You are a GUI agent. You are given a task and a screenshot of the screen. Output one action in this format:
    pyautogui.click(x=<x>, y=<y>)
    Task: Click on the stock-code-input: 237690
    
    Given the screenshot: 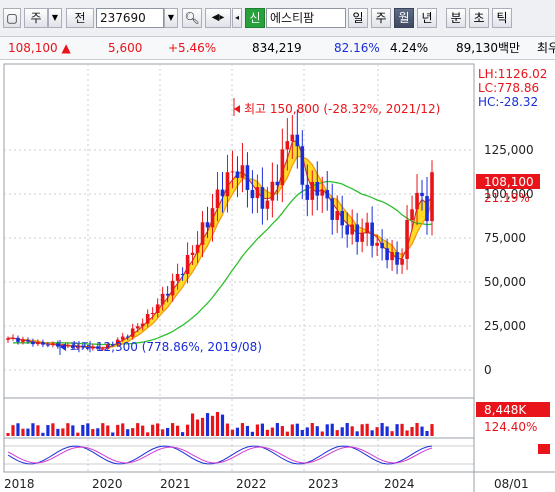 What is the action you would take?
    pyautogui.click(x=130, y=18)
    